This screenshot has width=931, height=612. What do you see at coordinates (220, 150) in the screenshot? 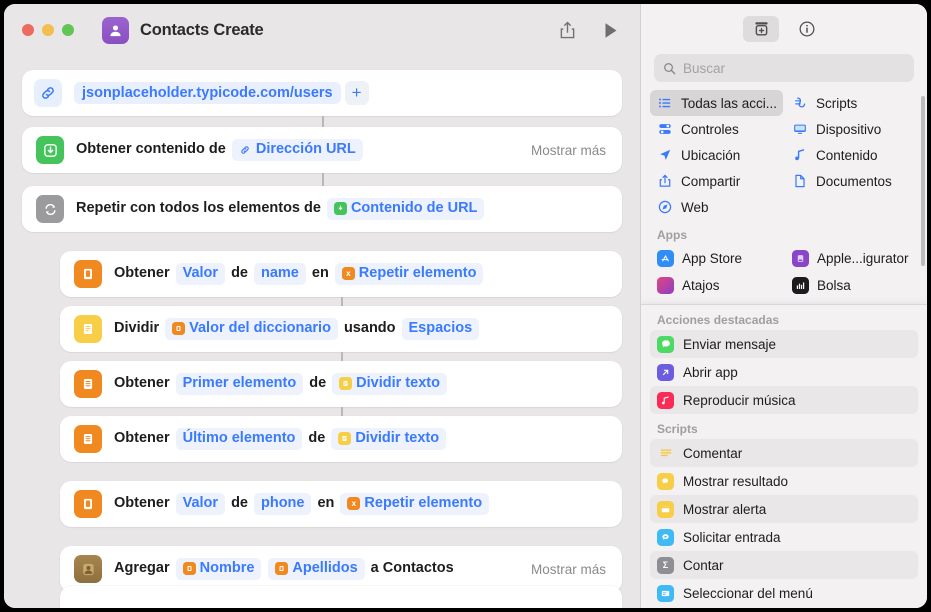
I see `action-text: Obtener contenido de Dirección URL` at bounding box center [220, 150].